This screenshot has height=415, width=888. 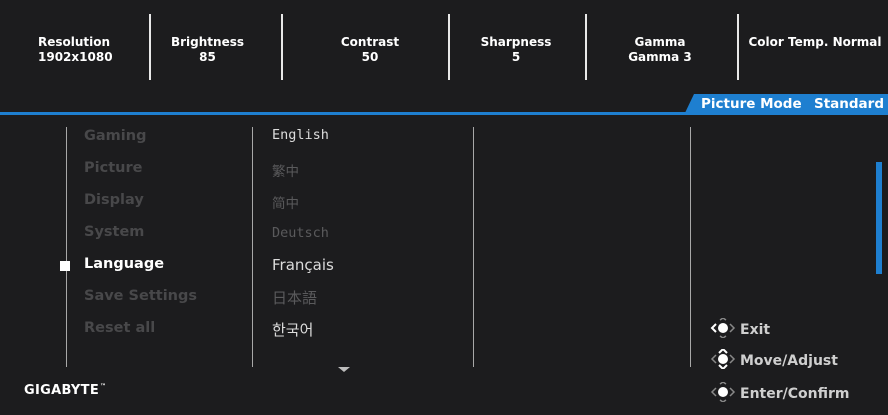 I want to click on status-contrast-label: Contrast, so click(x=370, y=42).